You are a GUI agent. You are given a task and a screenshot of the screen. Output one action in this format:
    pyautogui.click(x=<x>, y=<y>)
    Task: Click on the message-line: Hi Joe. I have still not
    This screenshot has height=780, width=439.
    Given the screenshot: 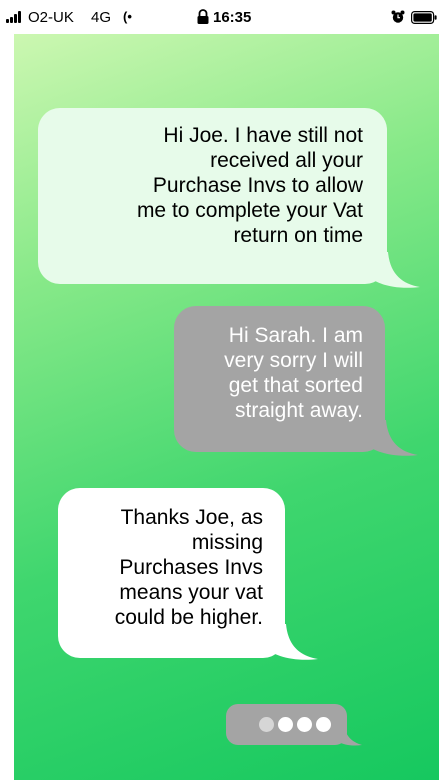 What is the action you would take?
    pyautogui.click(x=263, y=135)
    